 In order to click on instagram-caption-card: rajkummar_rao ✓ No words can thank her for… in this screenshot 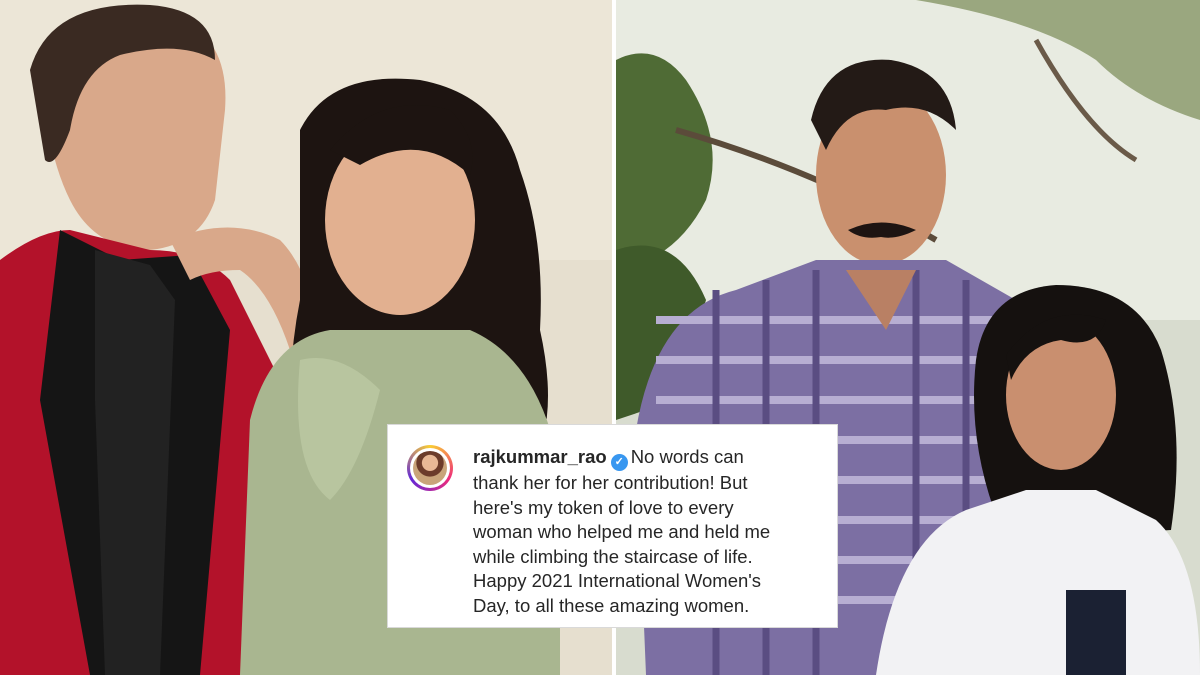, I will do `click(612, 526)`.